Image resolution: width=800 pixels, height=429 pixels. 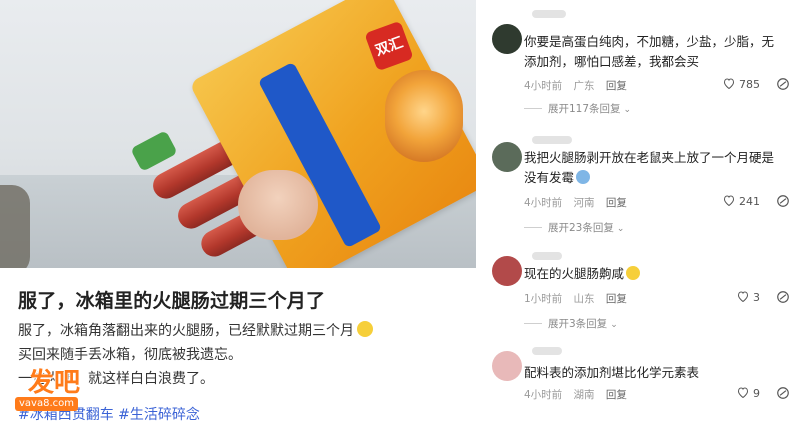 I want to click on expand-label: 展开3条回复, so click(x=578, y=324).